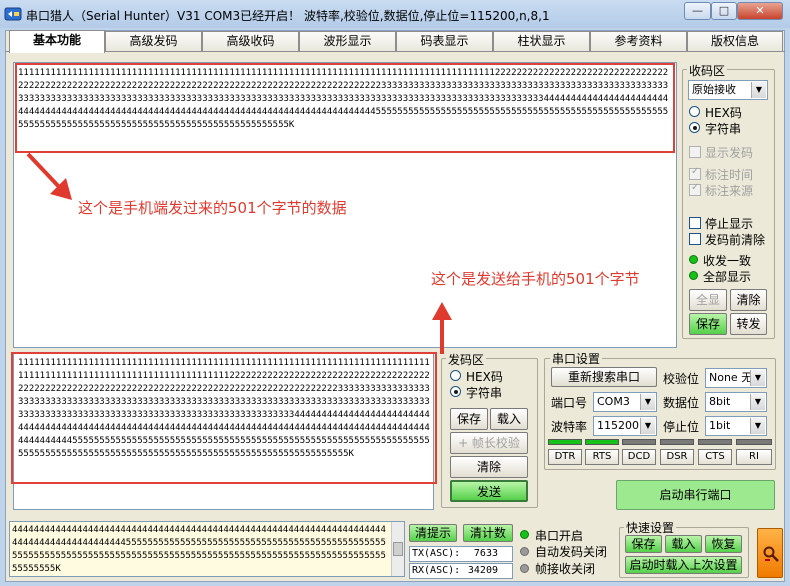 This screenshot has width=790, height=586. Describe the element at coordinates (639, 442) in the screenshot. I see `dcd-signal-bar` at that location.